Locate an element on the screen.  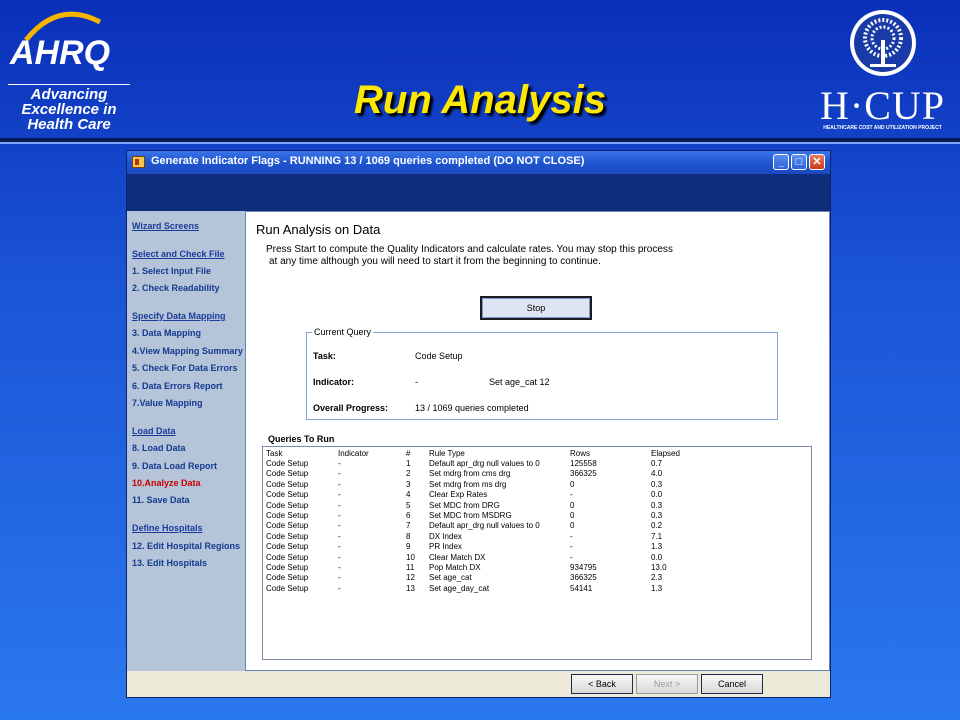
cell-number: 11 is located at coordinates (410, 567).